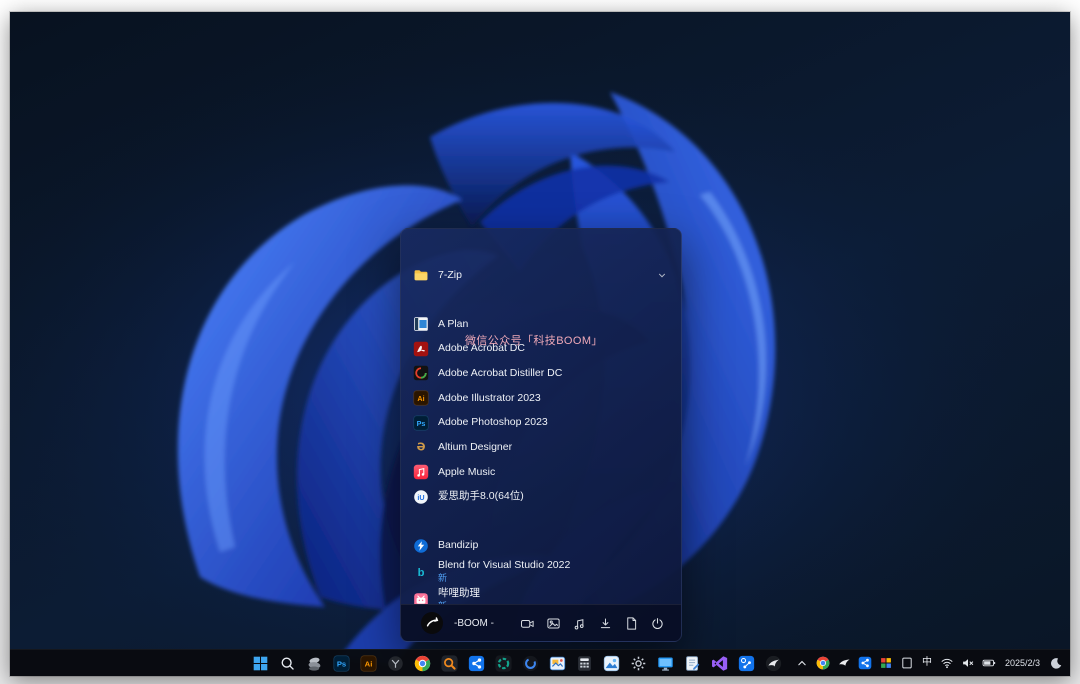  What do you see at coordinates (584, 663) in the screenshot?
I see `pinned-calculator` at bounding box center [584, 663].